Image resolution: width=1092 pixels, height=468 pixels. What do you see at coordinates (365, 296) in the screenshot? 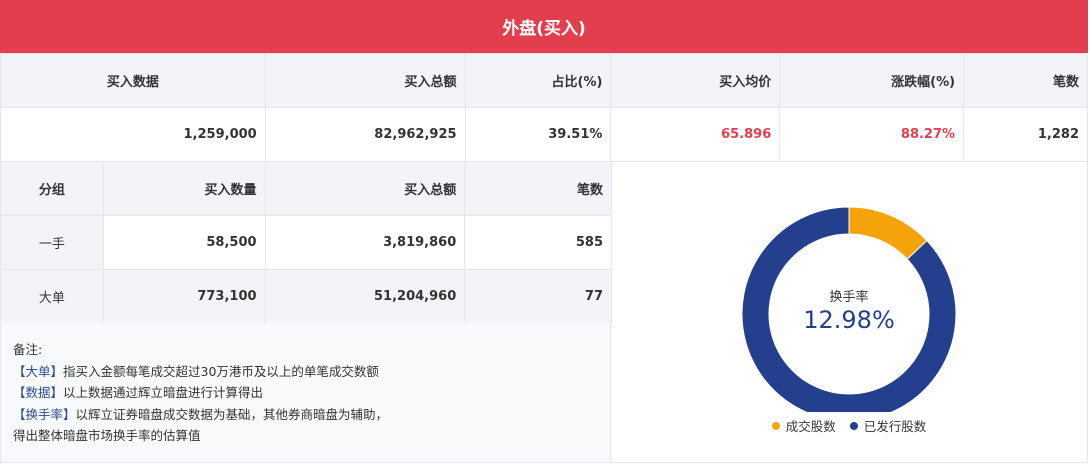
I see `group-total: 51,204,960` at bounding box center [365, 296].